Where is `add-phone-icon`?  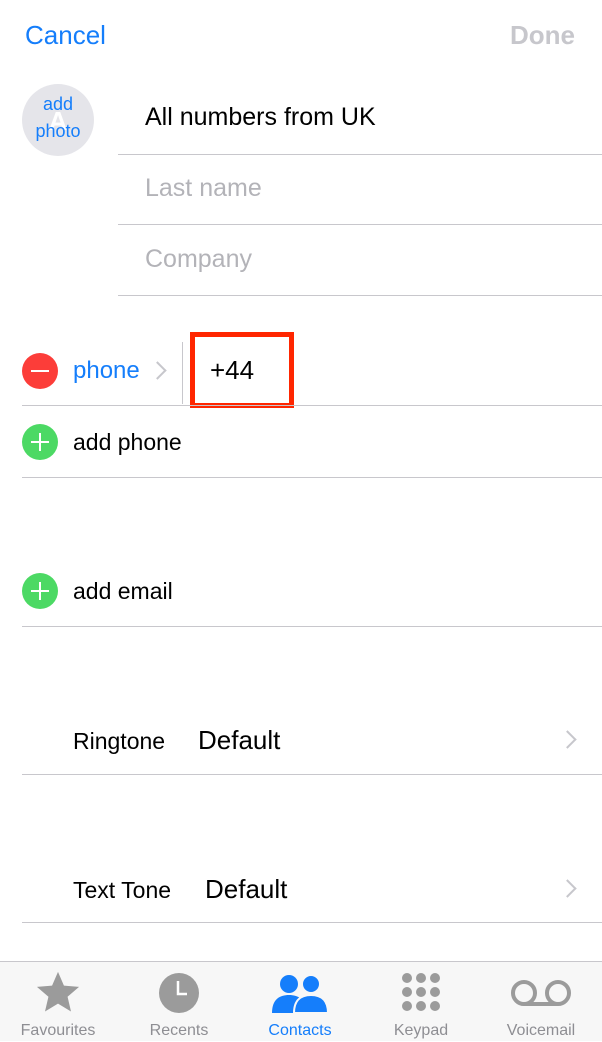 add-phone-icon is located at coordinates (40, 442).